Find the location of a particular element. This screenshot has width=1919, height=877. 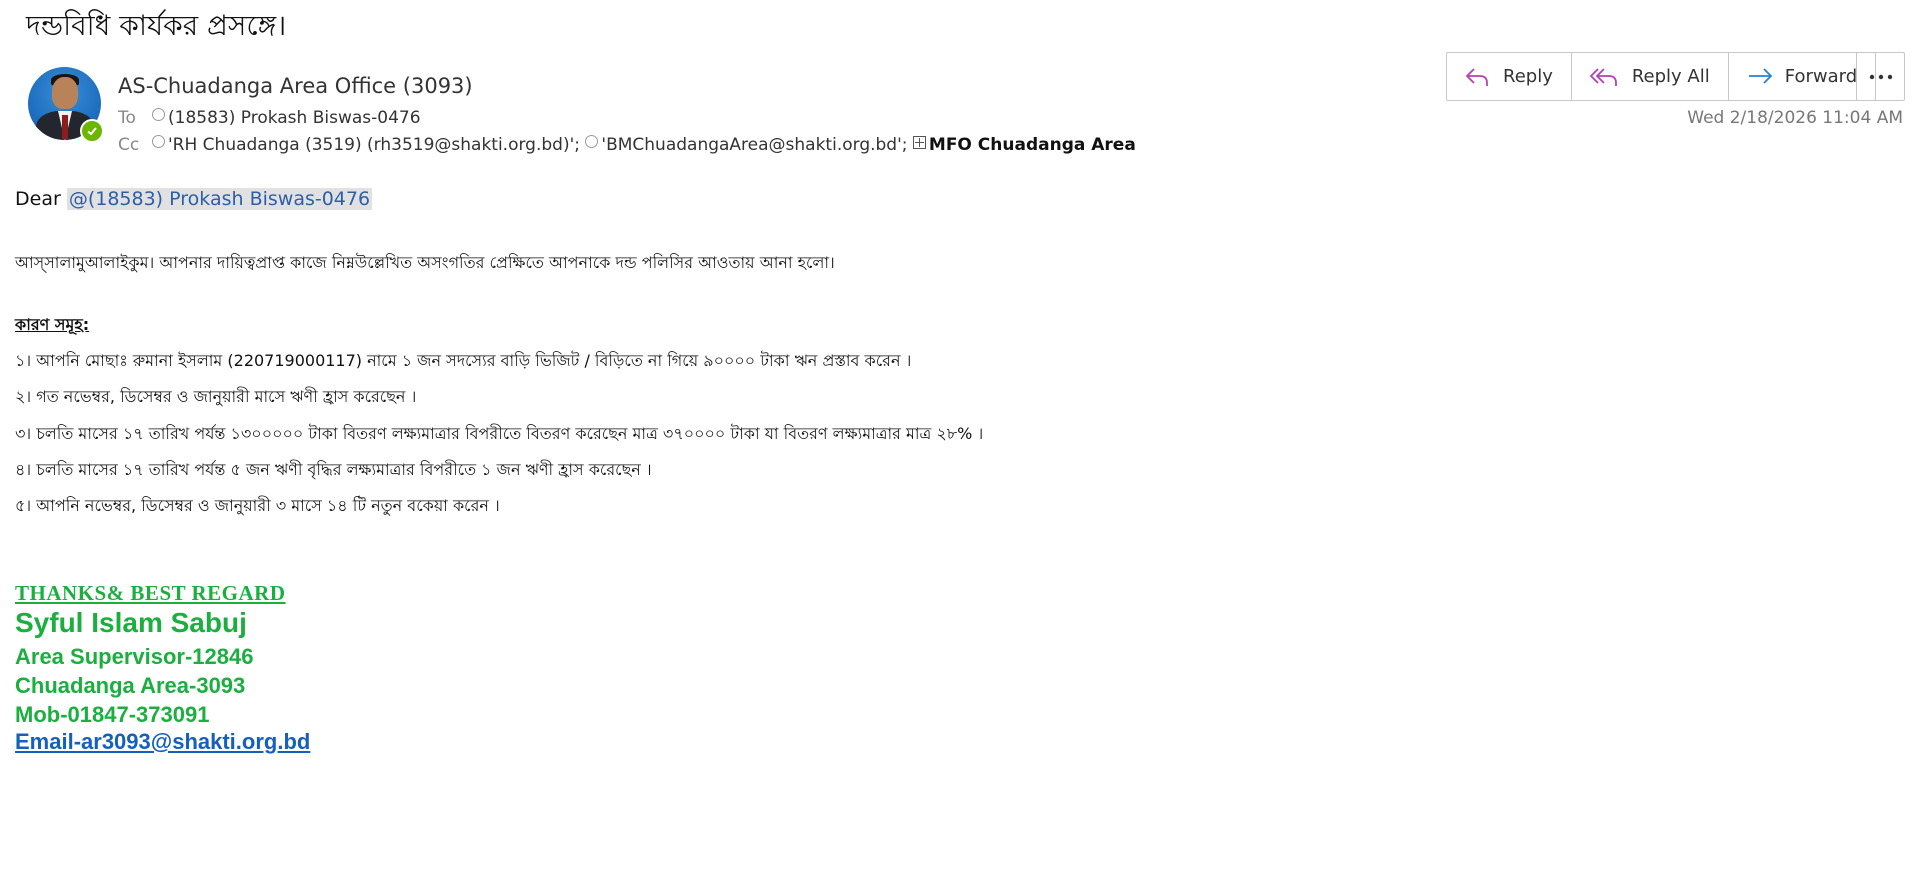

reply-button: Reply is located at coordinates (1509, 76).